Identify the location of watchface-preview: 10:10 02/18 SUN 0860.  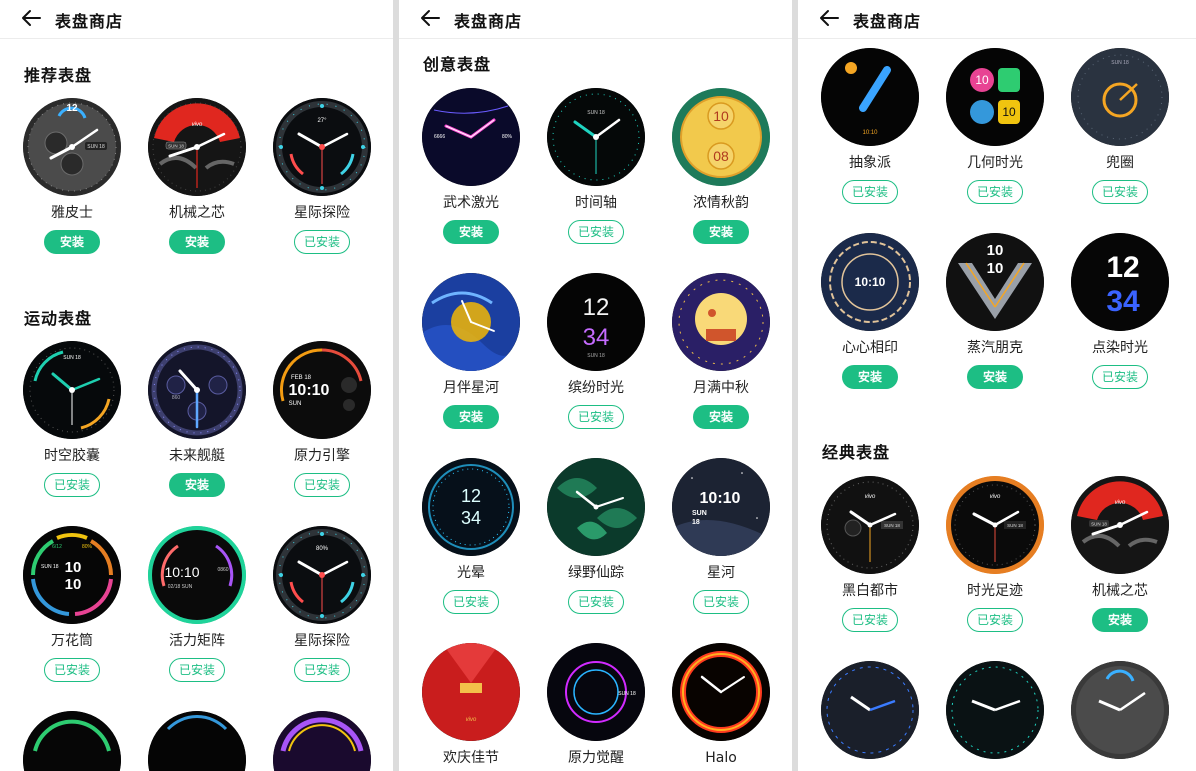
(197, 575).